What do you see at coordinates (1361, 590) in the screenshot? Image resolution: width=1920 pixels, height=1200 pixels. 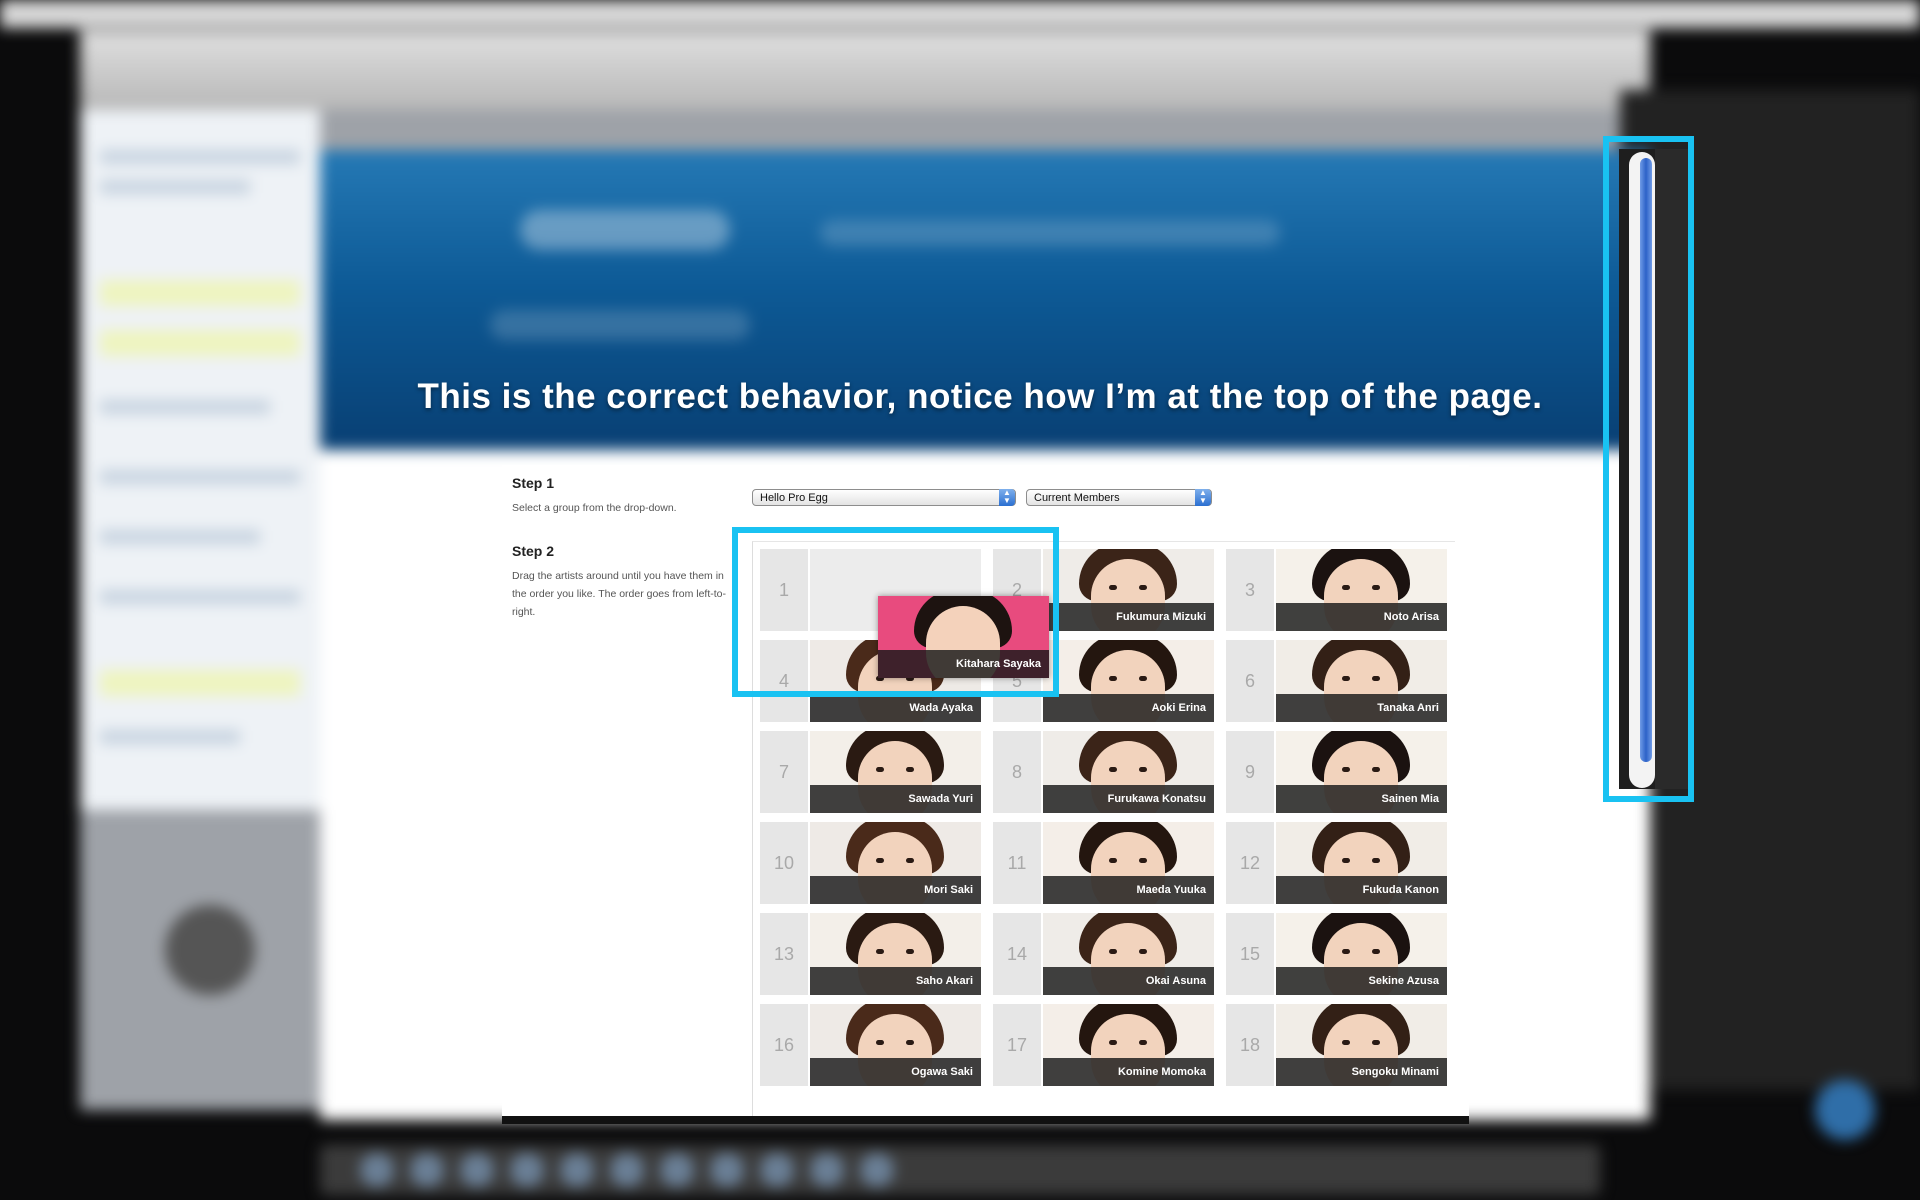 I see `artist-card: Noto Arisa` at bounding box center [1361, 590].